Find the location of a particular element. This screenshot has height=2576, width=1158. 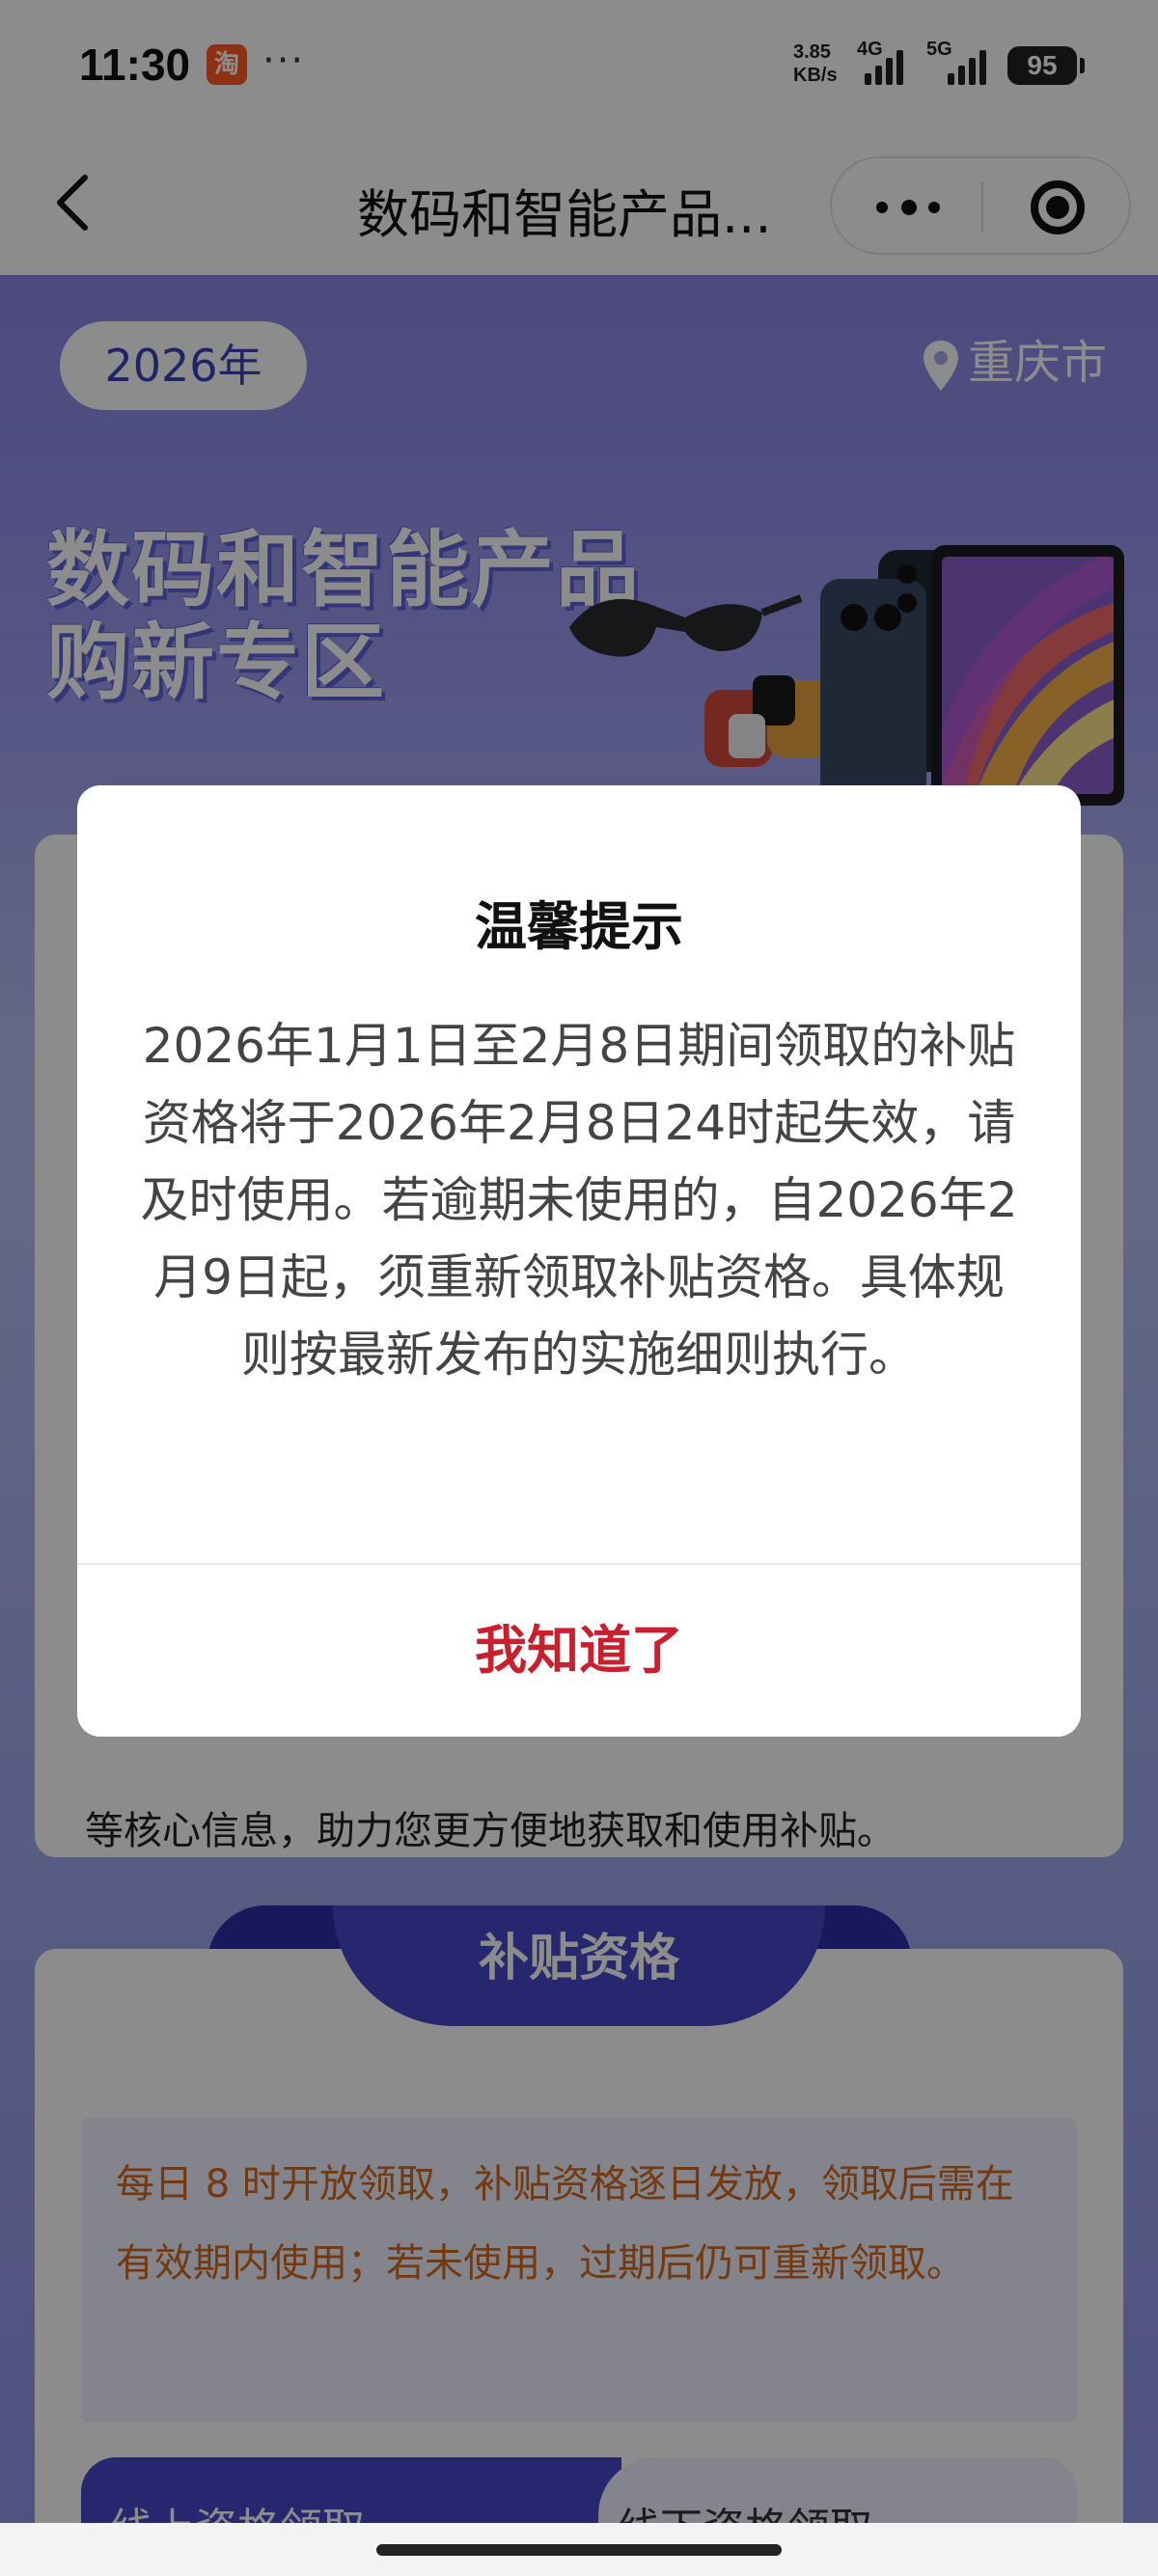

confirm-button: 我知道了 is located at coordinates (579, 1651).